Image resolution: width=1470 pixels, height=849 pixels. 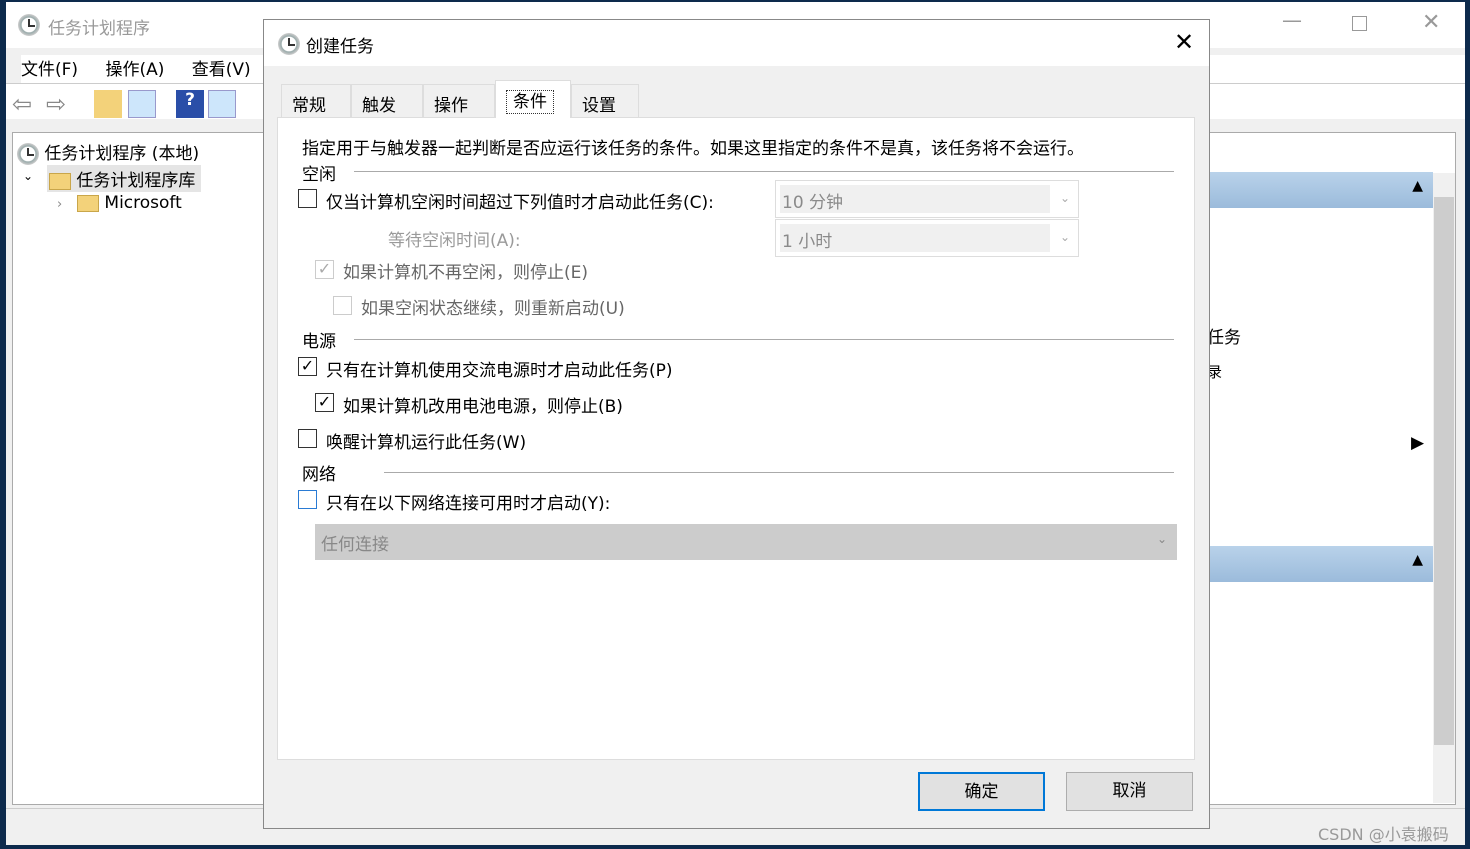 I want to click on back-icon: ⇦, so click(x=26, y=104).